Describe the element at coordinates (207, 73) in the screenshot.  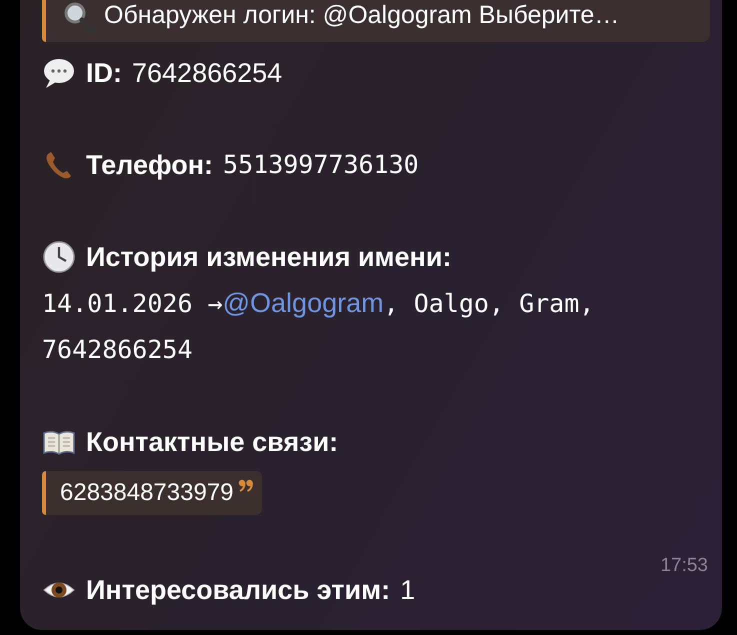
I see `field-value: 7642866254` at that location.